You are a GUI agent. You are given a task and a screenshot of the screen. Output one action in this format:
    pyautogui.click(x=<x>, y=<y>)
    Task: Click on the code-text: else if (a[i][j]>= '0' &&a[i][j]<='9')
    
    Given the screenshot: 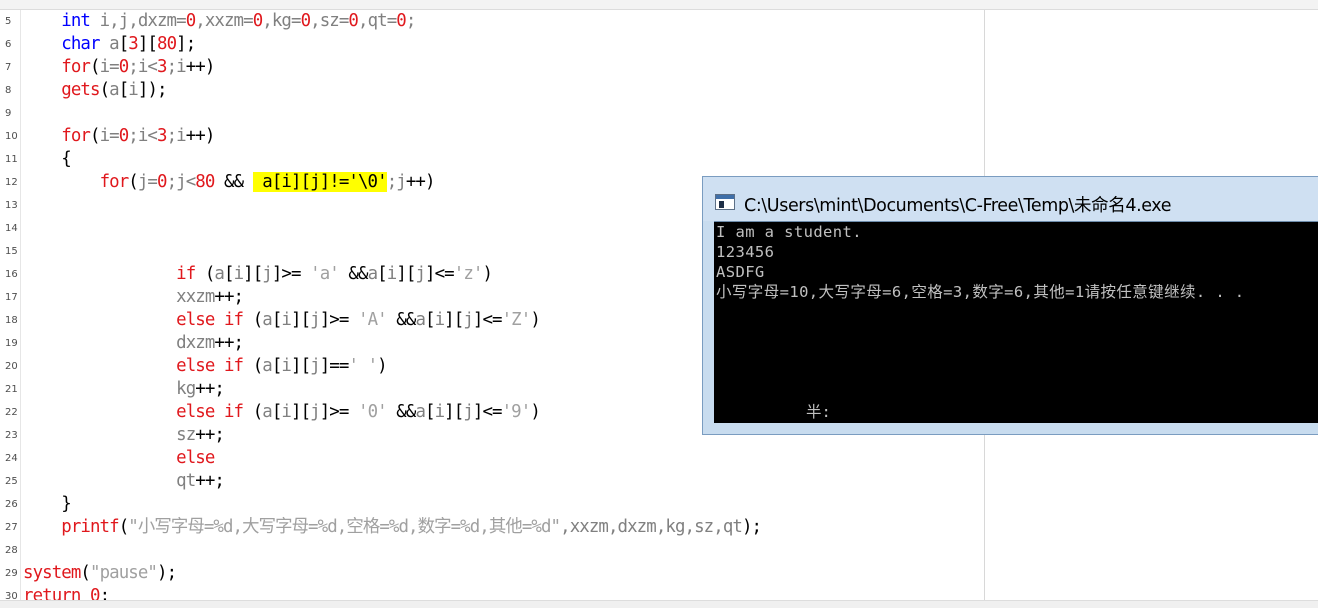 What is the action you would take?
    pyautogui.click(x=282, y=412)
    